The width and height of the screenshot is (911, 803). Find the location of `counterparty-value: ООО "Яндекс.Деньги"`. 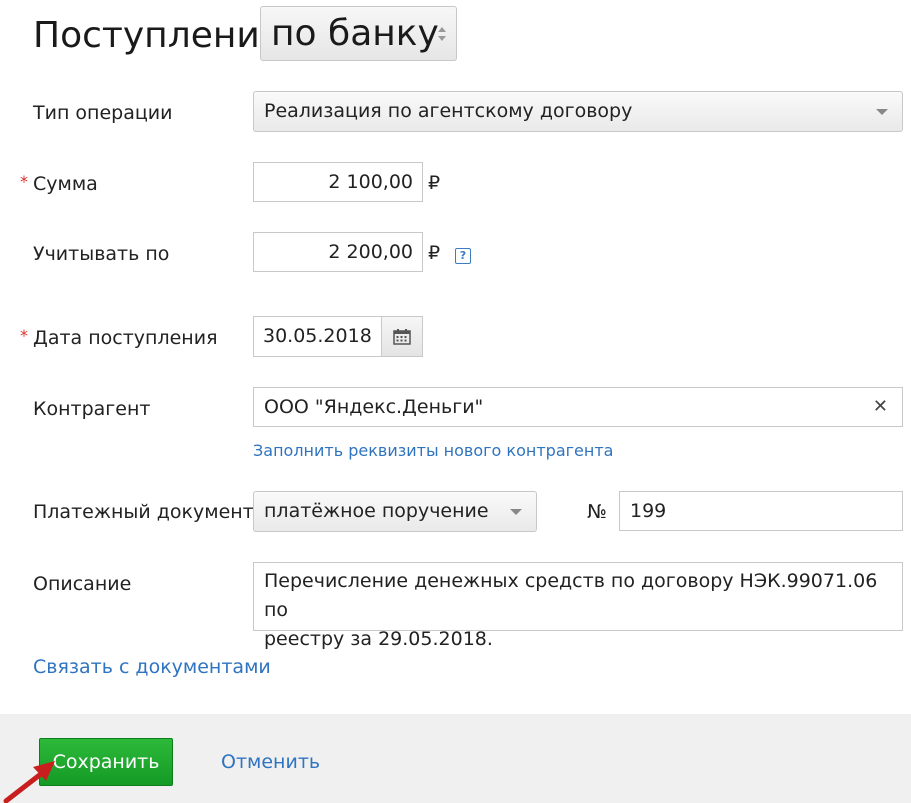

counterparty-value: ООО "Яндекс.Деньги" is located at coordinates (374, 407).